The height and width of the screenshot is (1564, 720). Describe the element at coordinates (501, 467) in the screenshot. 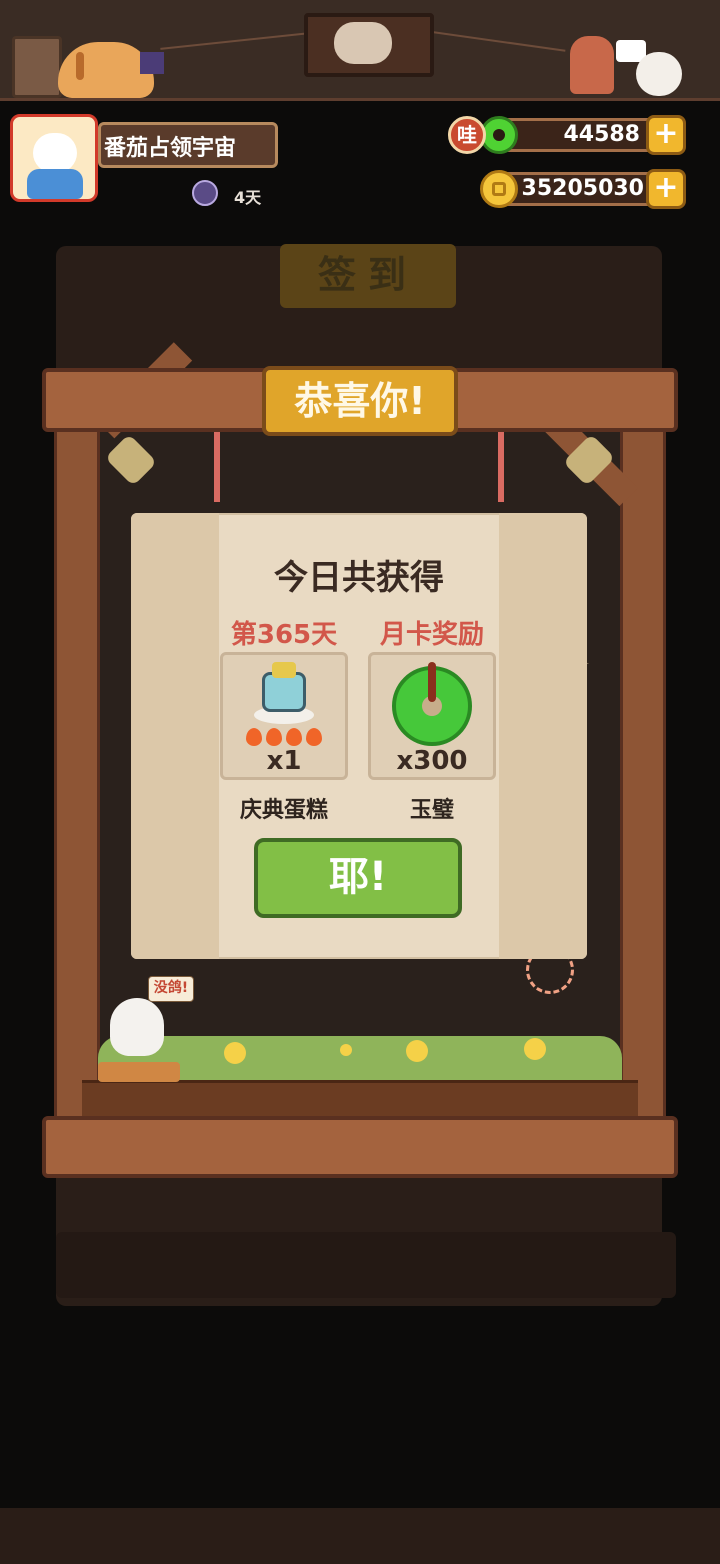

I see `hanging-string-right` at that location.